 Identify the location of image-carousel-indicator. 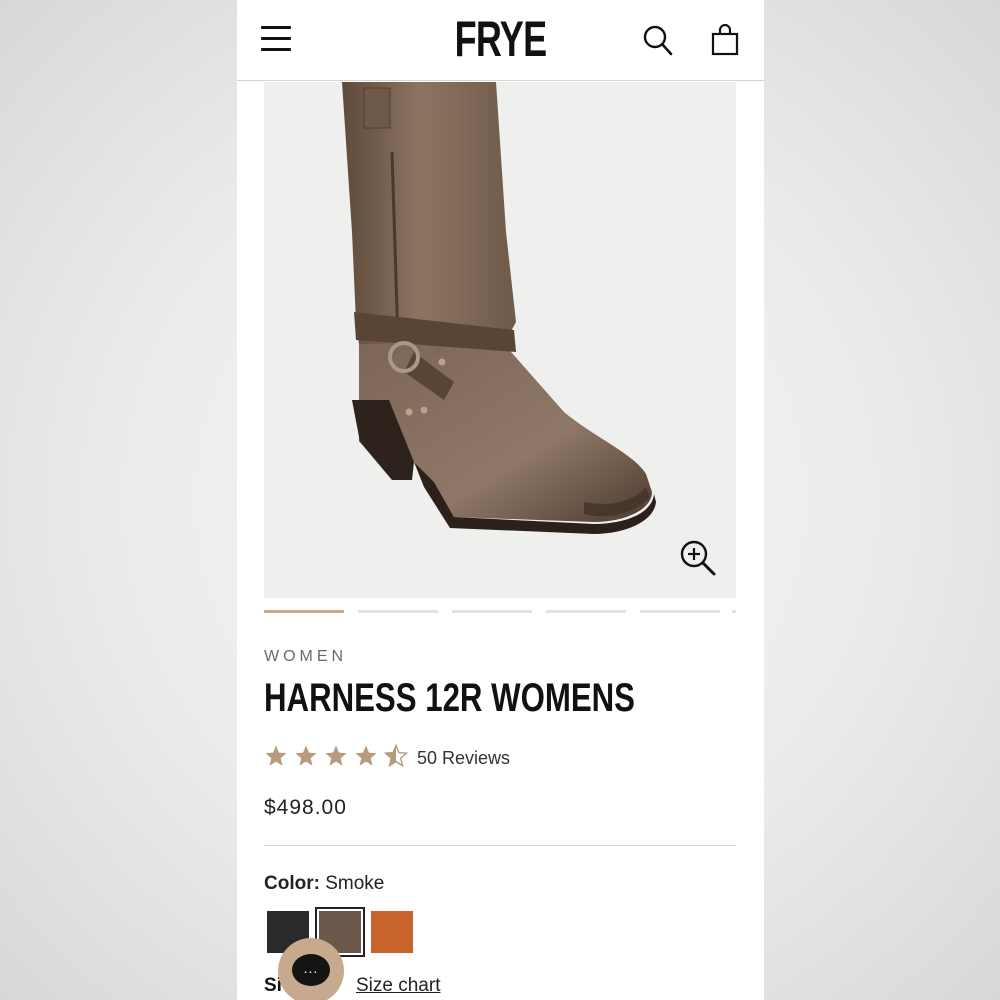
(500, 612).